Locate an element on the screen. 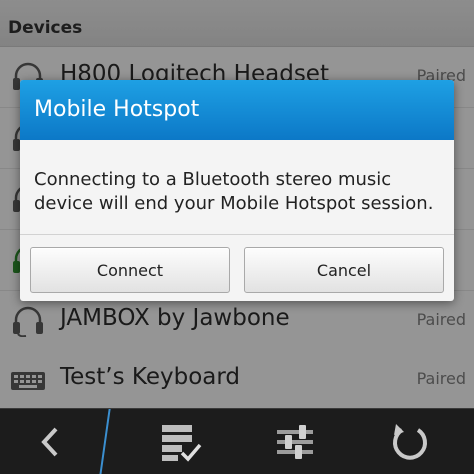 Image resolution: width=474 pixels, height=474 pixels. settings-sliders-icon is located at coordinates (295, 442).